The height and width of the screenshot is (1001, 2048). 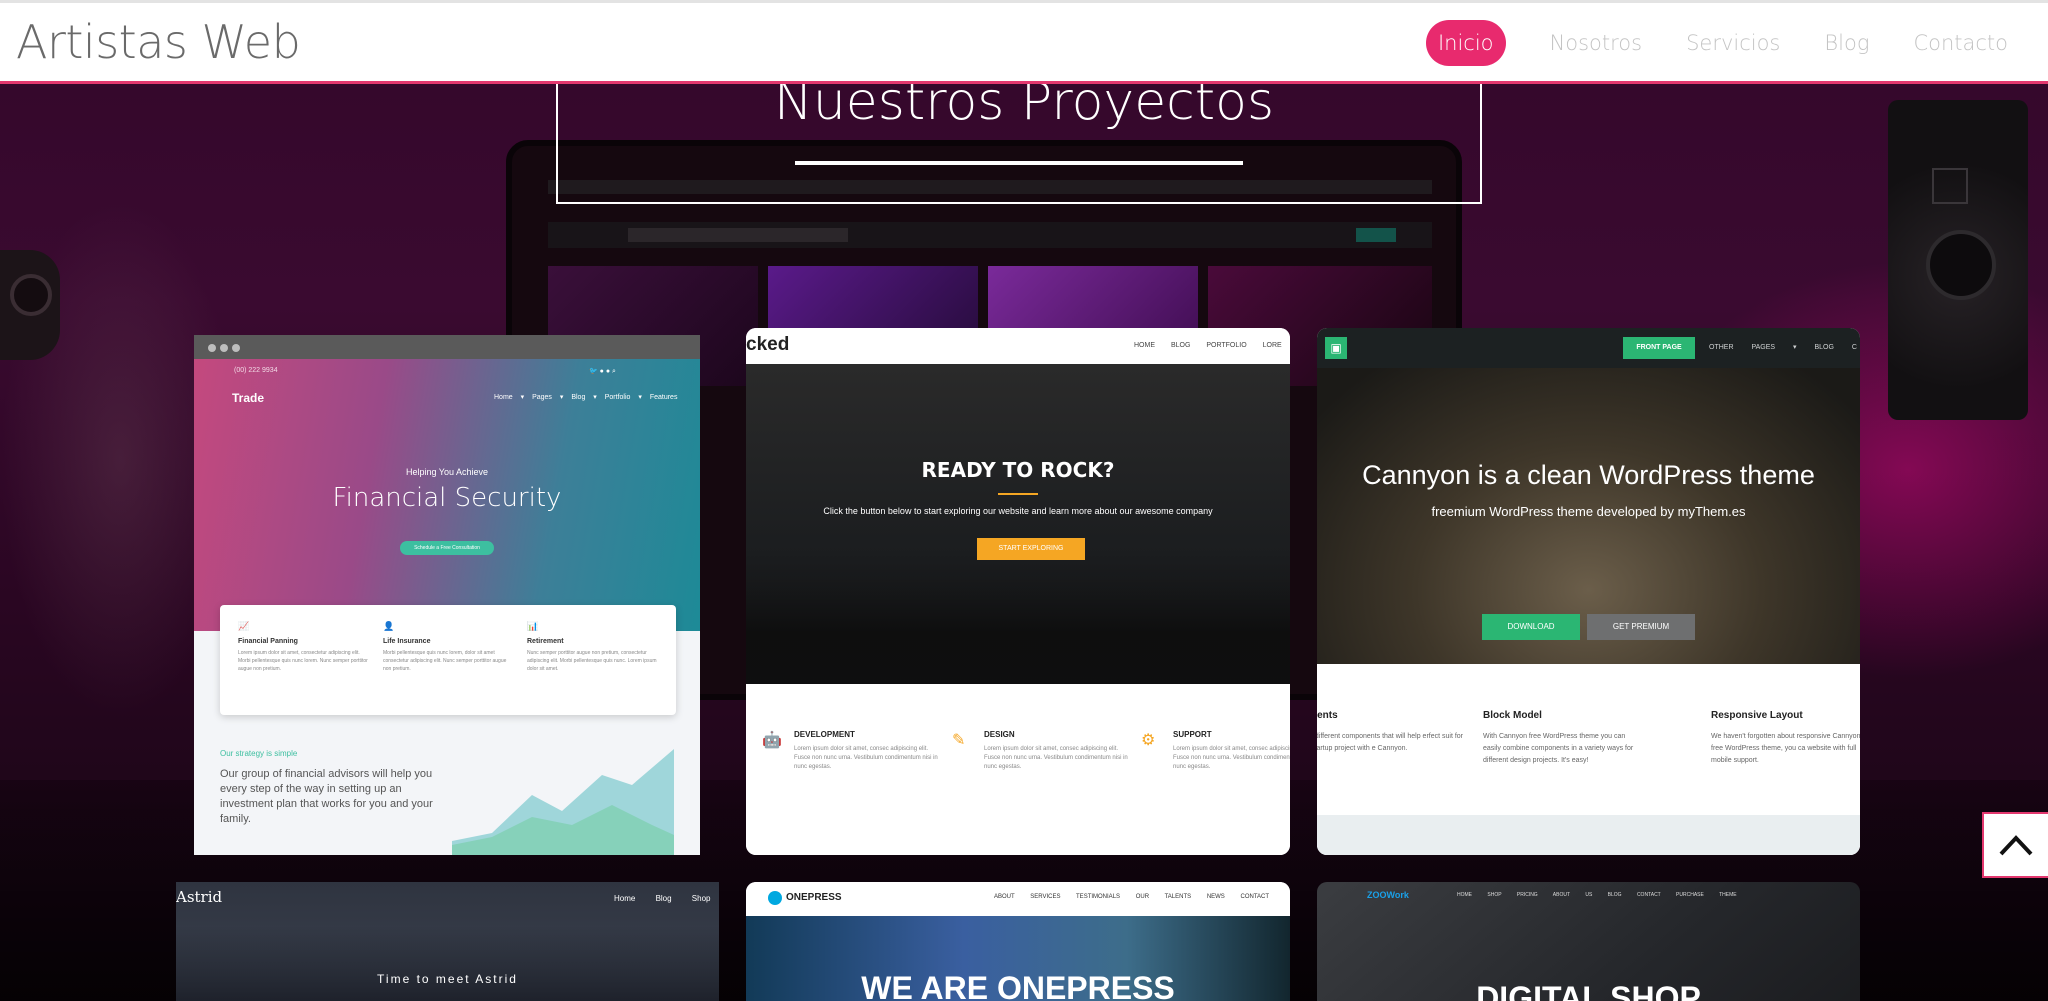 I want to click on wicked-menu: HOME BLOG PORTFOLIO LORE, so click(x=1208, y=345).